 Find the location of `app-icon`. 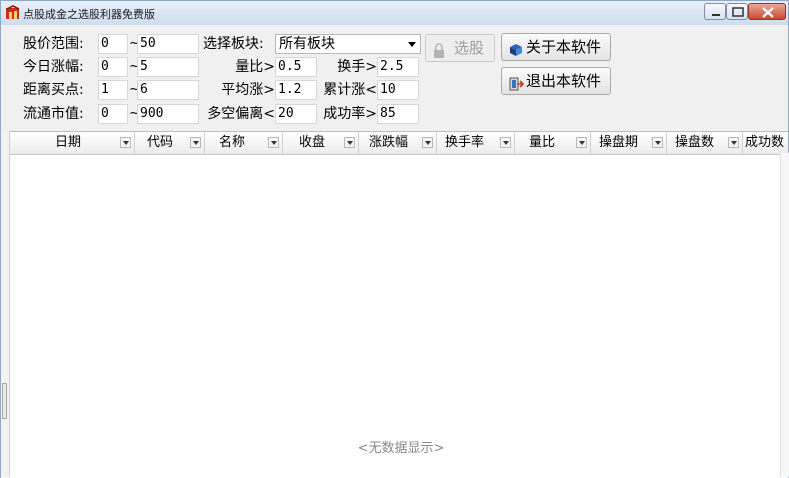

app-icon is located at coordinates (13, 13).